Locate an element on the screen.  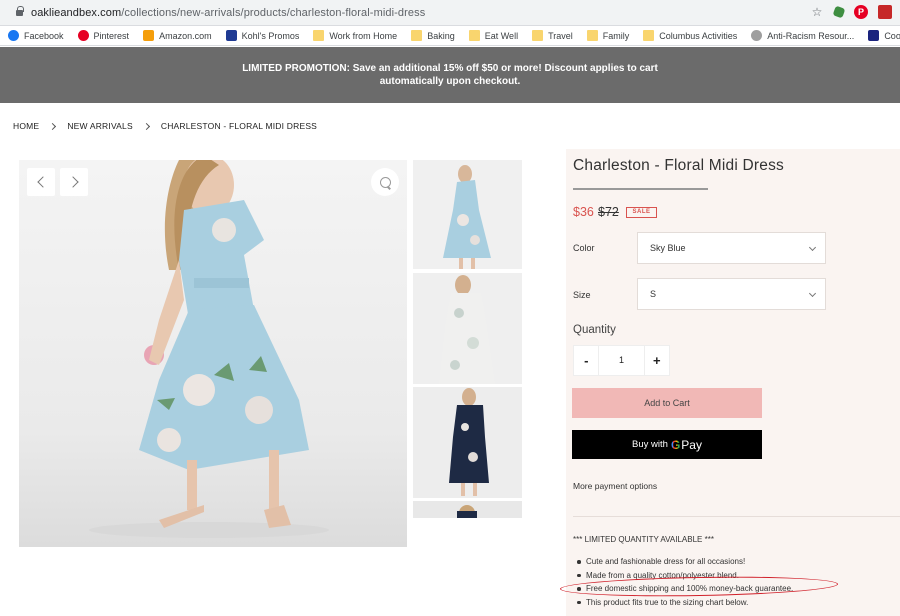
size-label: Size is located at coordinates (582, 295).